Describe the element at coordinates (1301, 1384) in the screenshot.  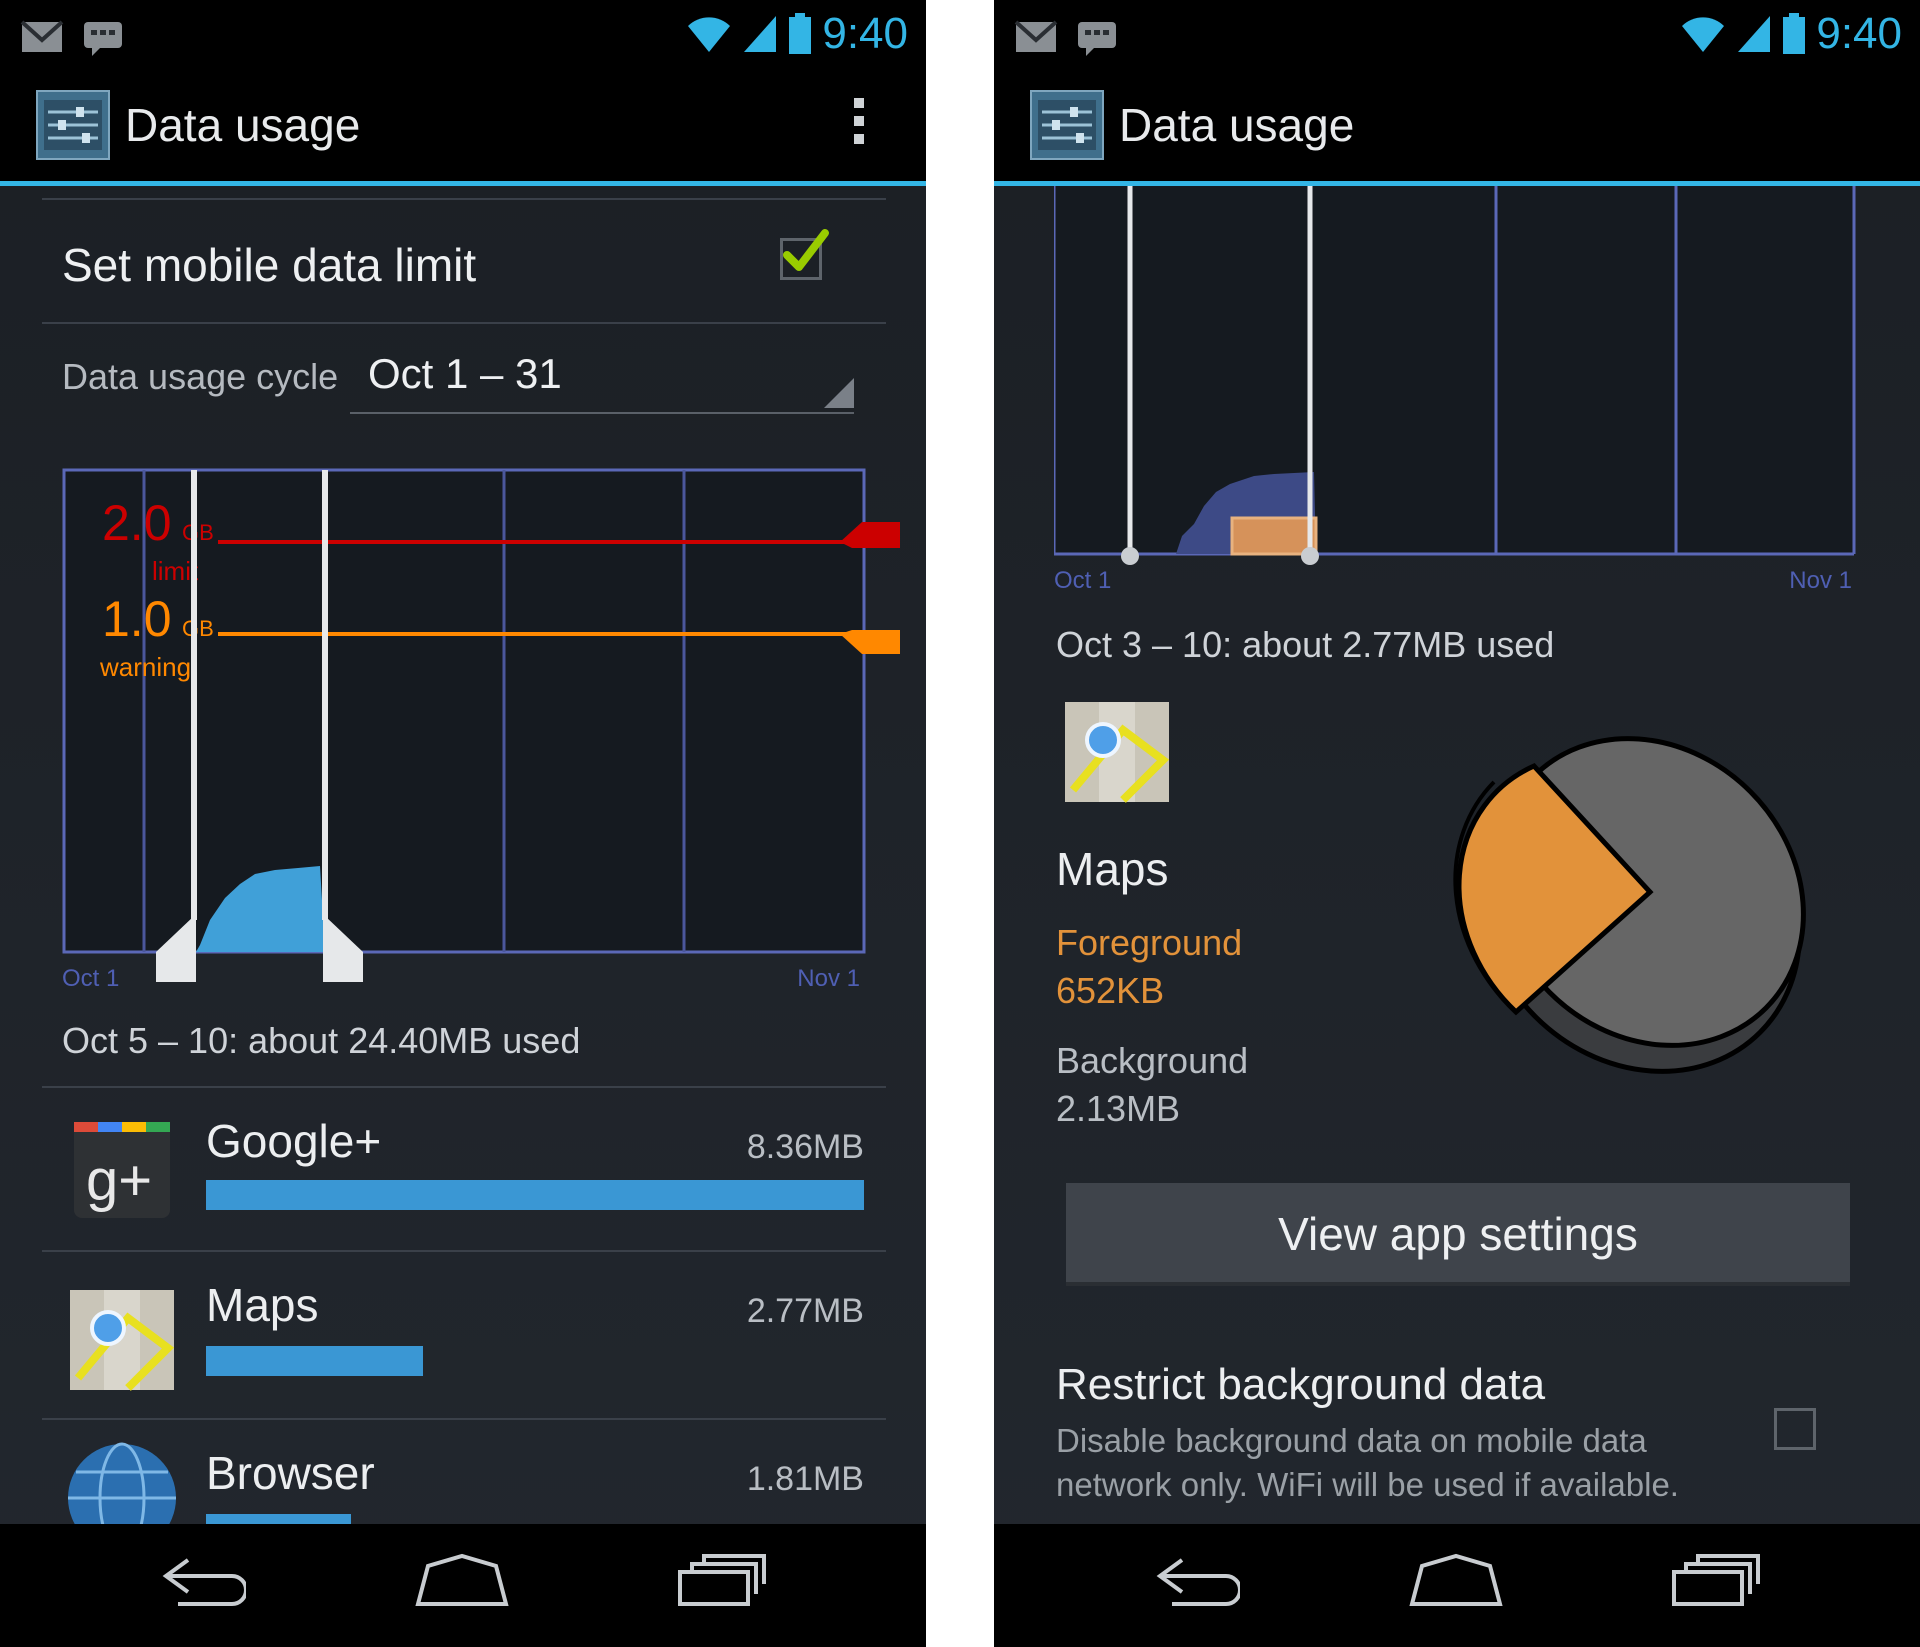
I see `restrict-background-title: Restrict background data` at that location.